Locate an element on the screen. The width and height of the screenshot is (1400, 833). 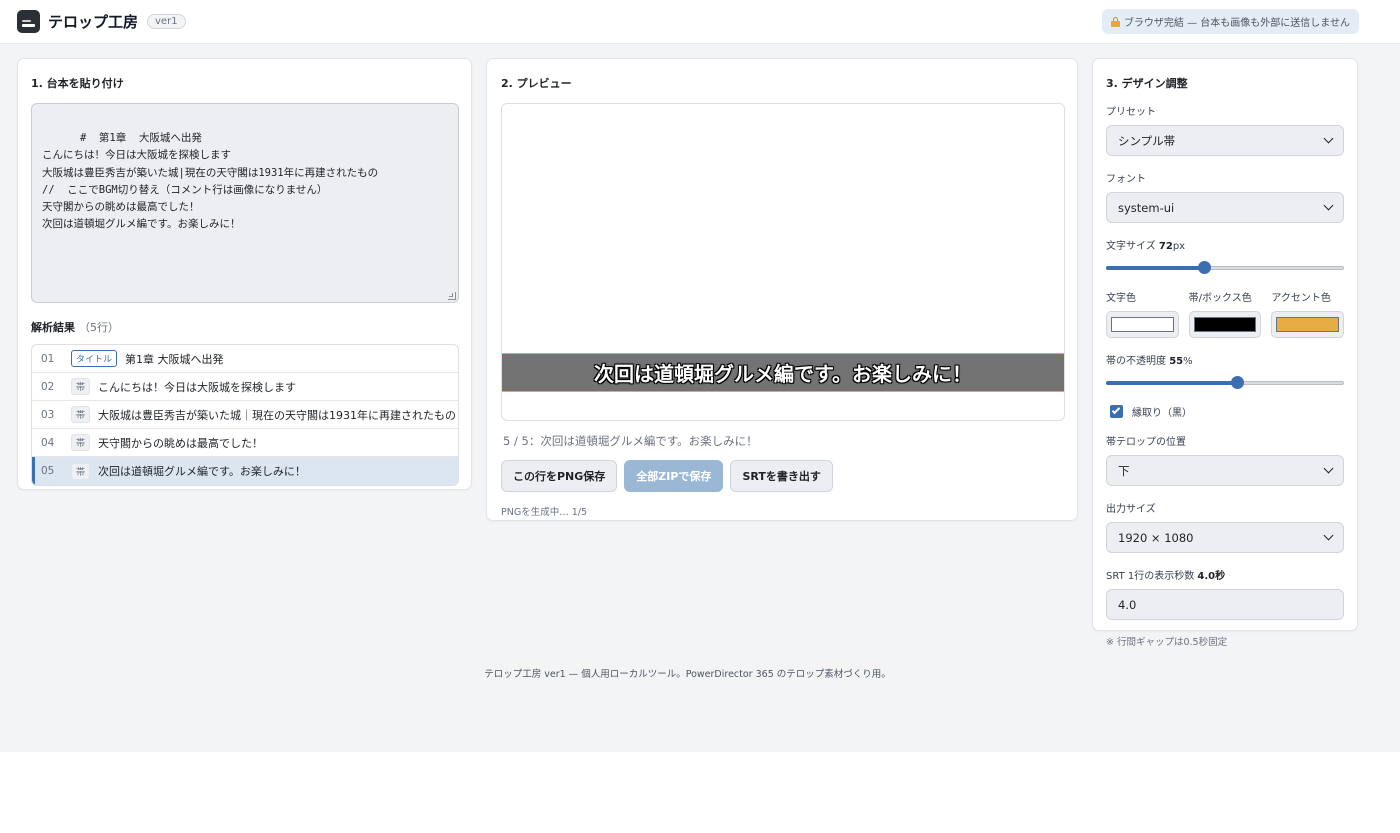
box-color-picker is located at coordinates (1225, 324).